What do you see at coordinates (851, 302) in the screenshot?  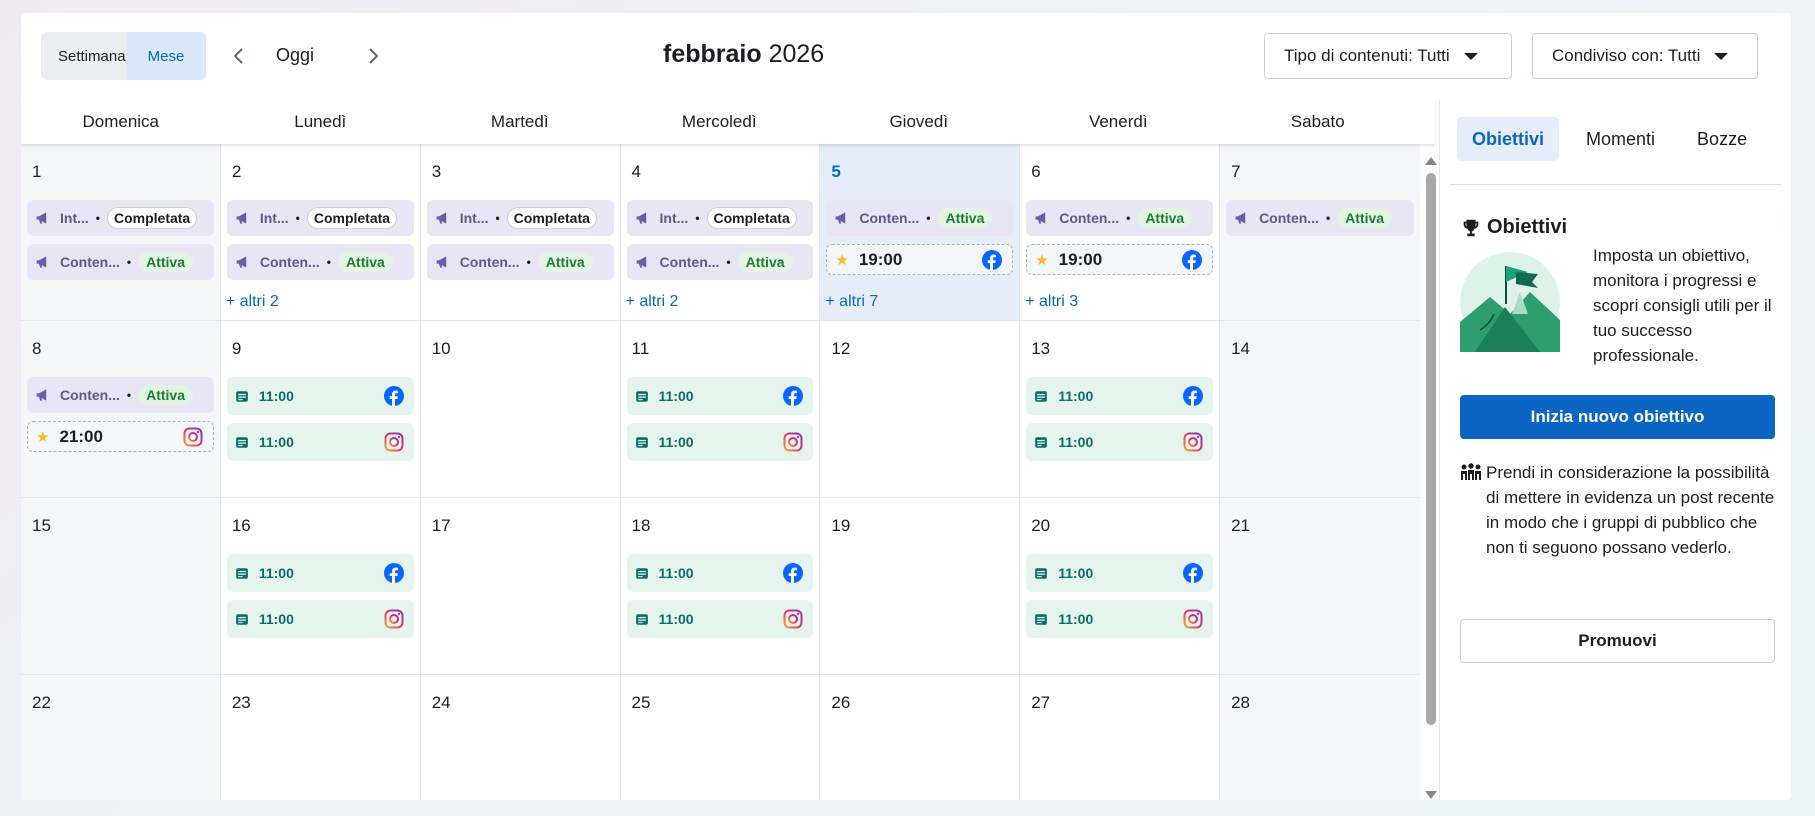 I see `show-more-link: + altri 7` at bounding box center [851, 302].